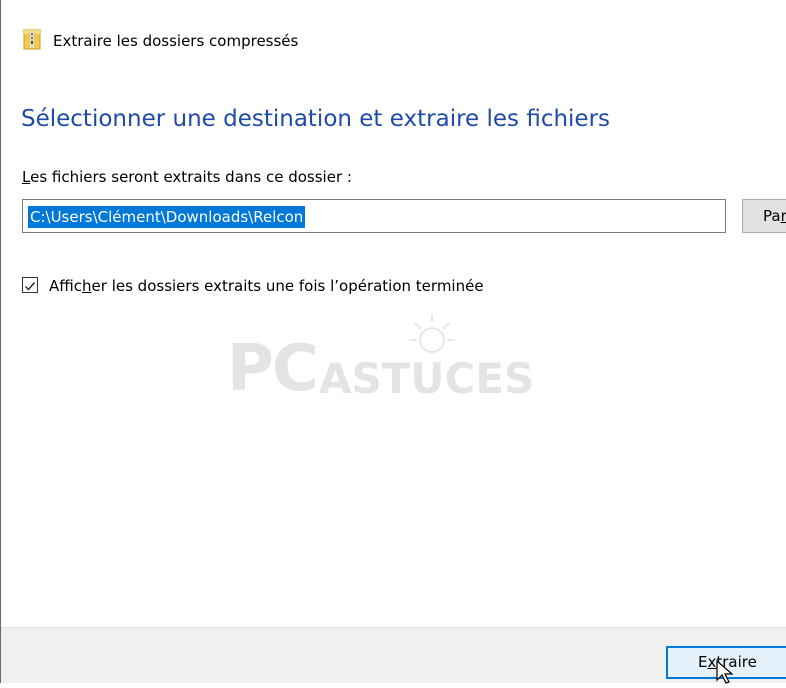  Describe the element at coordinates (783, 216) in the screenshot. I see `browse-label-mnemonic: r` at that location.